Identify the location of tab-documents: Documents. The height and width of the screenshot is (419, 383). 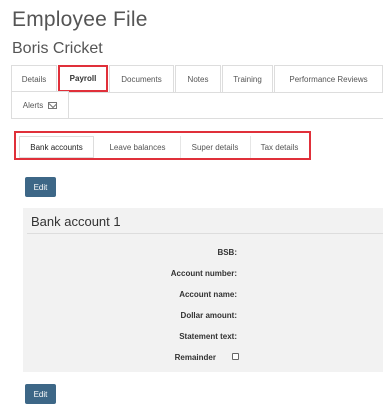
(141, 78).